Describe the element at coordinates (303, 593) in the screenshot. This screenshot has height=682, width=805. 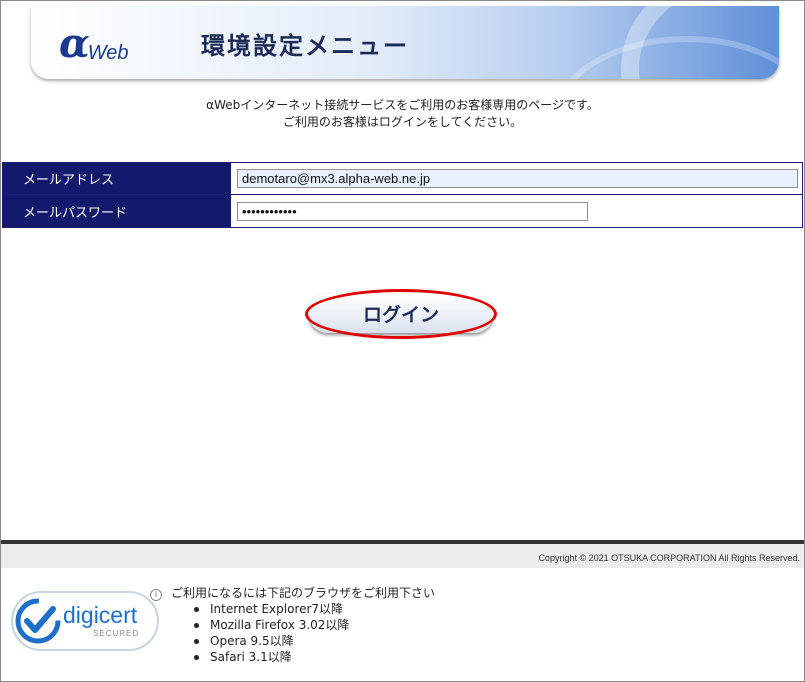
I see `browser-note: ご利用になるには下記のブラウザをご利用下さい` at that location.